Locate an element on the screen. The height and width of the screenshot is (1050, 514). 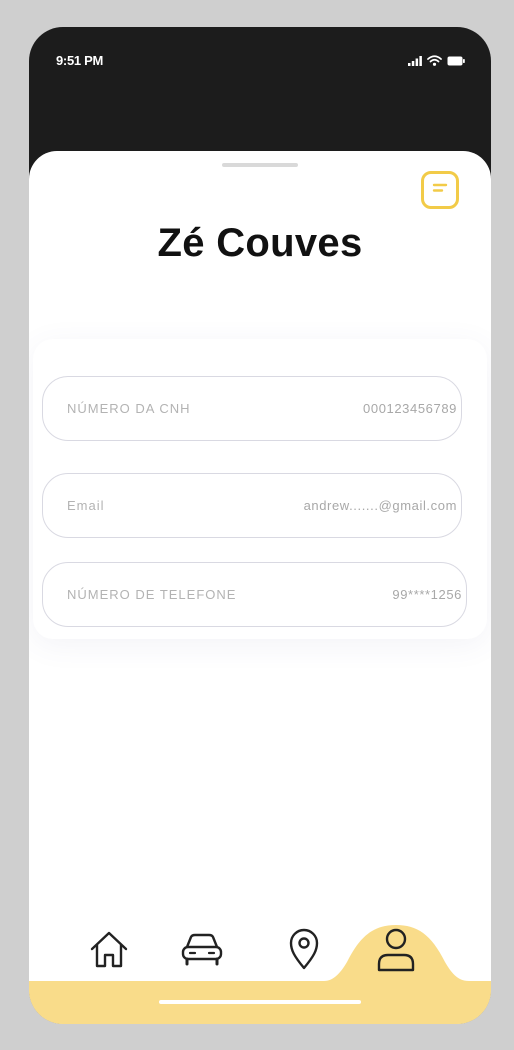
status-time: 9:51 PM is located at coordinates (80, 60).